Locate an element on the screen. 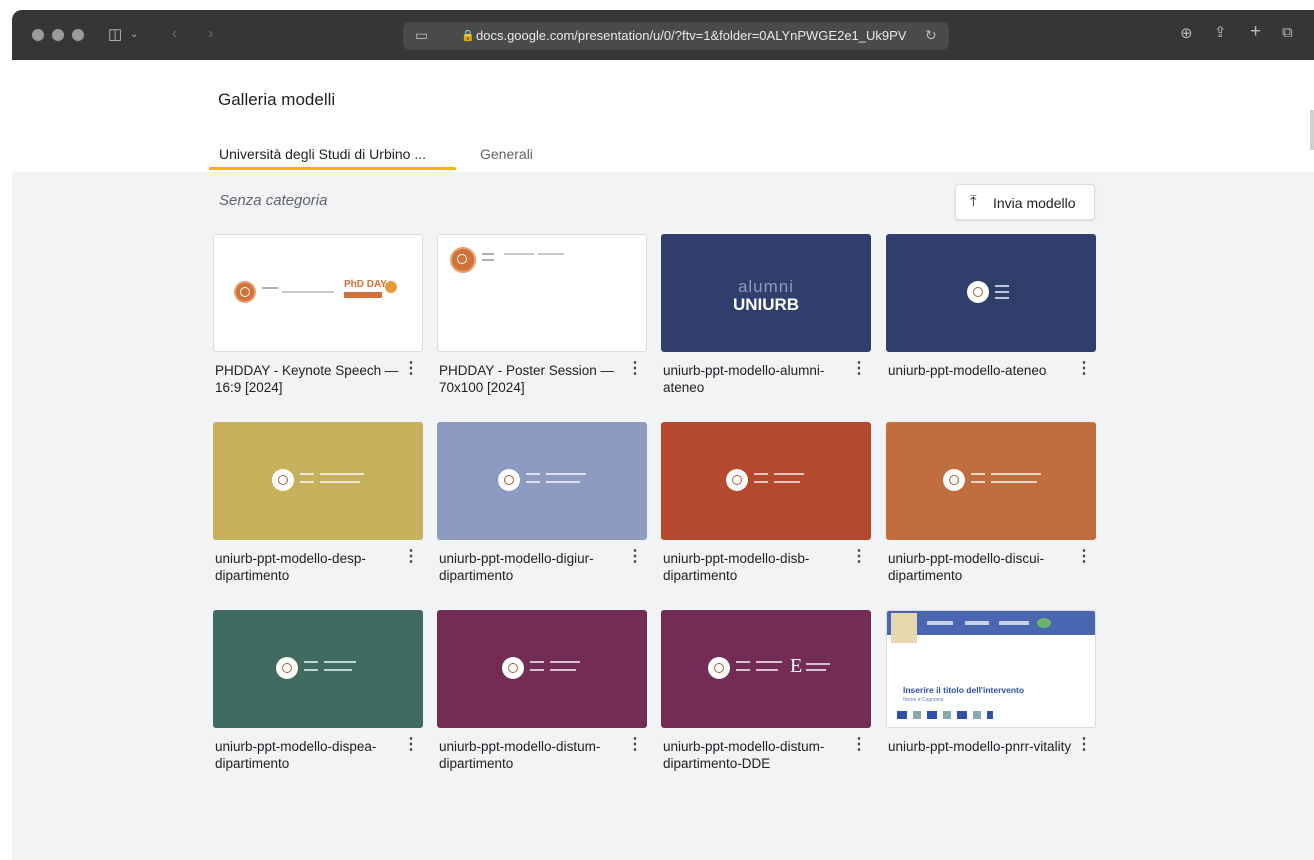  tab-generali: Generali is located at coordinates (506, 154).